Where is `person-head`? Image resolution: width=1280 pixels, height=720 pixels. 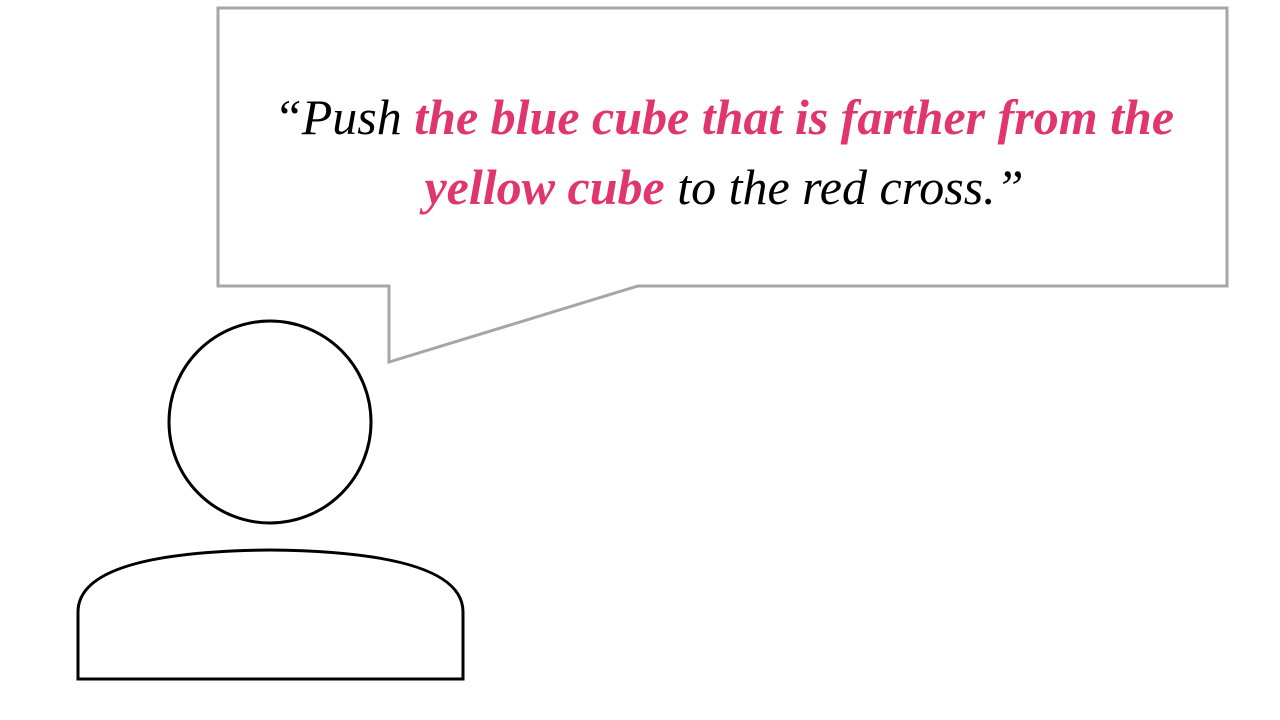 person-head is located at coordinates (270, 422).